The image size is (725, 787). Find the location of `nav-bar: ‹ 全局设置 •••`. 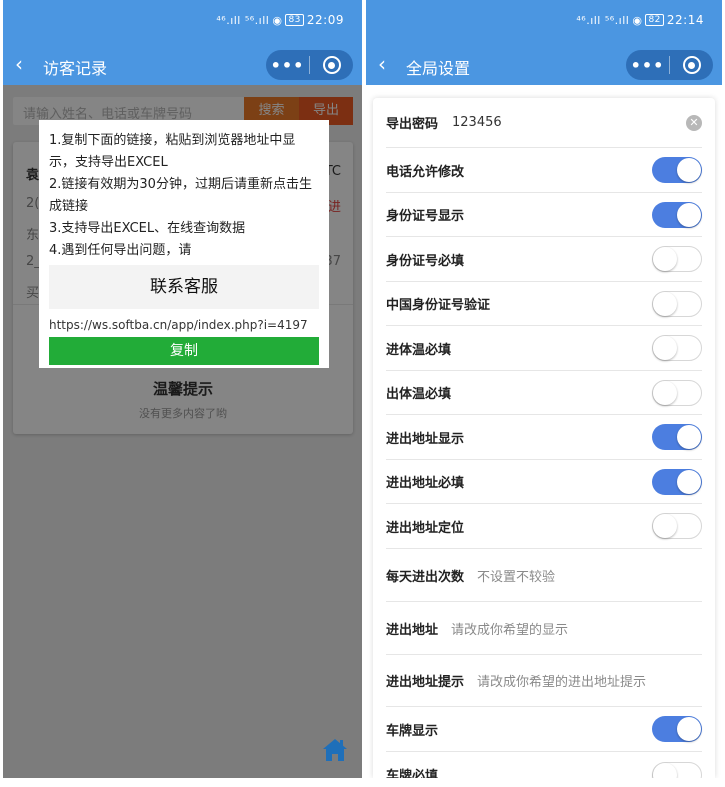

nav-bar: ‹ 全局设置 ••• is located at coordinates (544, 65).